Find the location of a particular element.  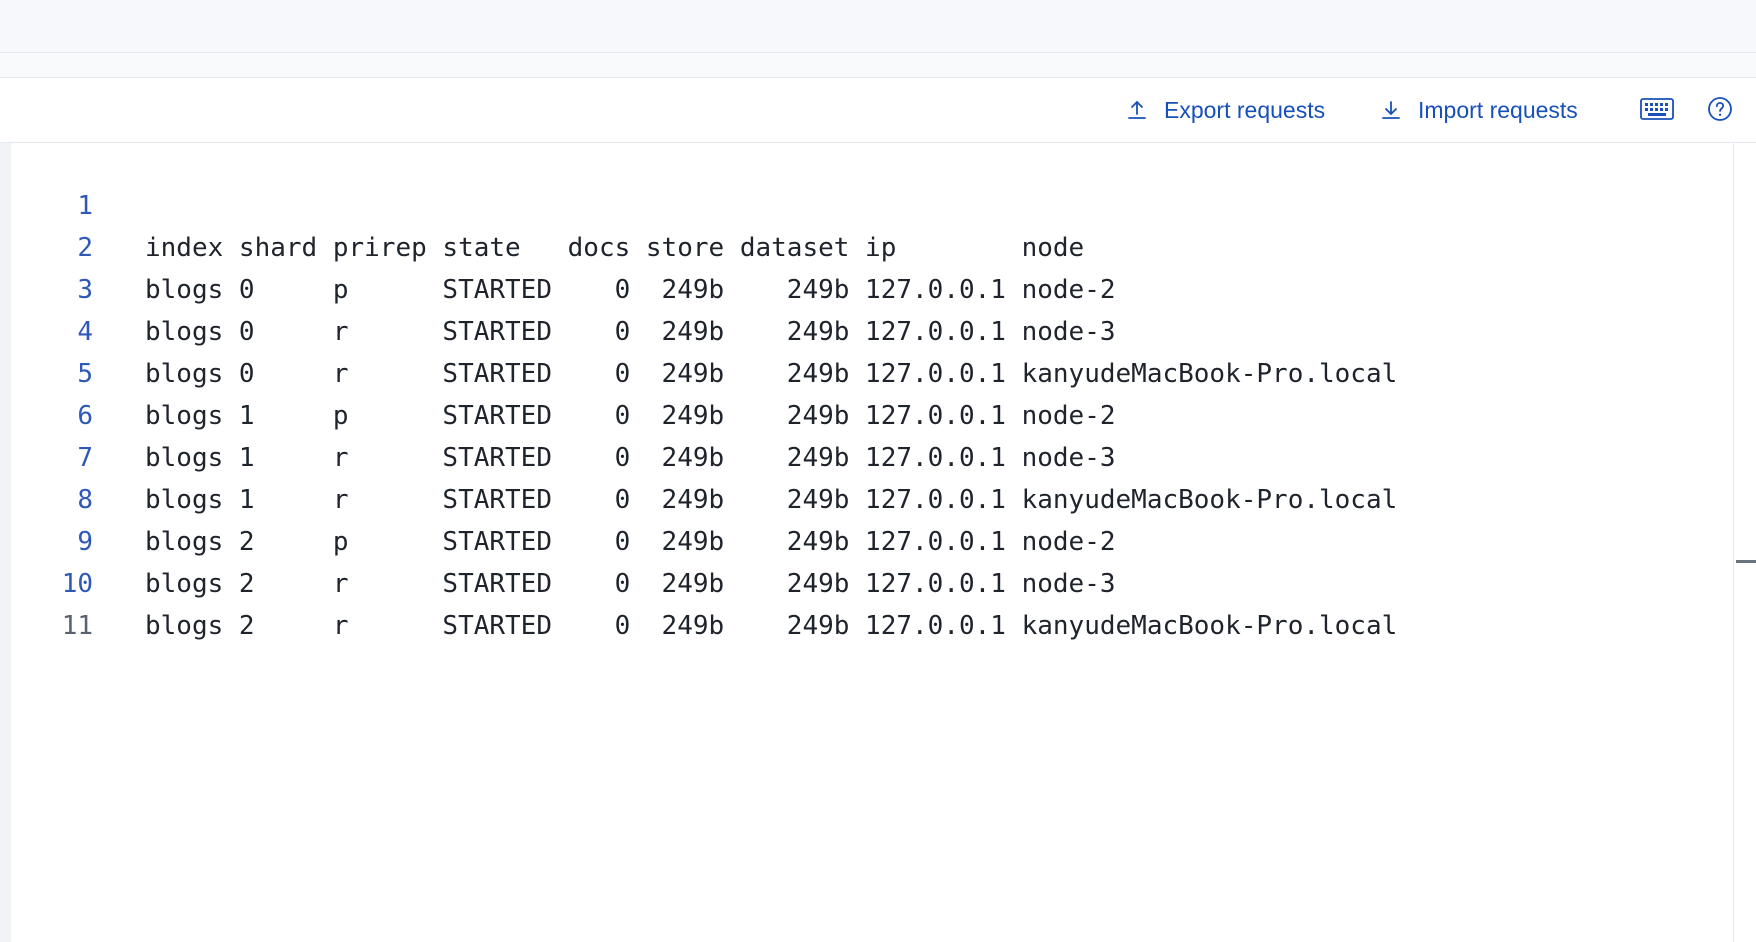

keyboard-icon is located at coordinates (1657, 111).